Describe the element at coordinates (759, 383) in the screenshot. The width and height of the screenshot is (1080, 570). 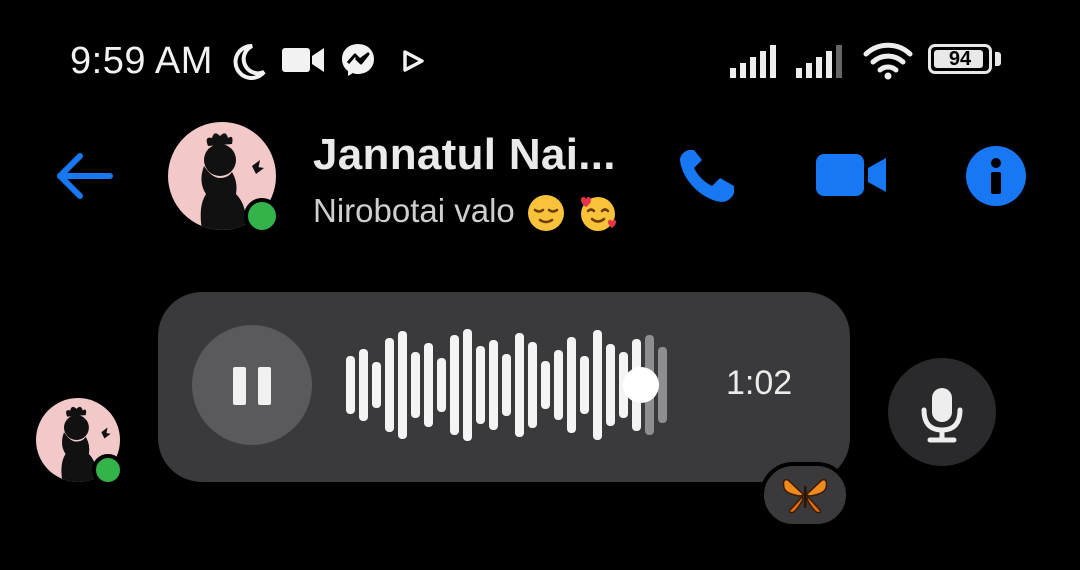
I see `voice-duration: 1:02` at that location.